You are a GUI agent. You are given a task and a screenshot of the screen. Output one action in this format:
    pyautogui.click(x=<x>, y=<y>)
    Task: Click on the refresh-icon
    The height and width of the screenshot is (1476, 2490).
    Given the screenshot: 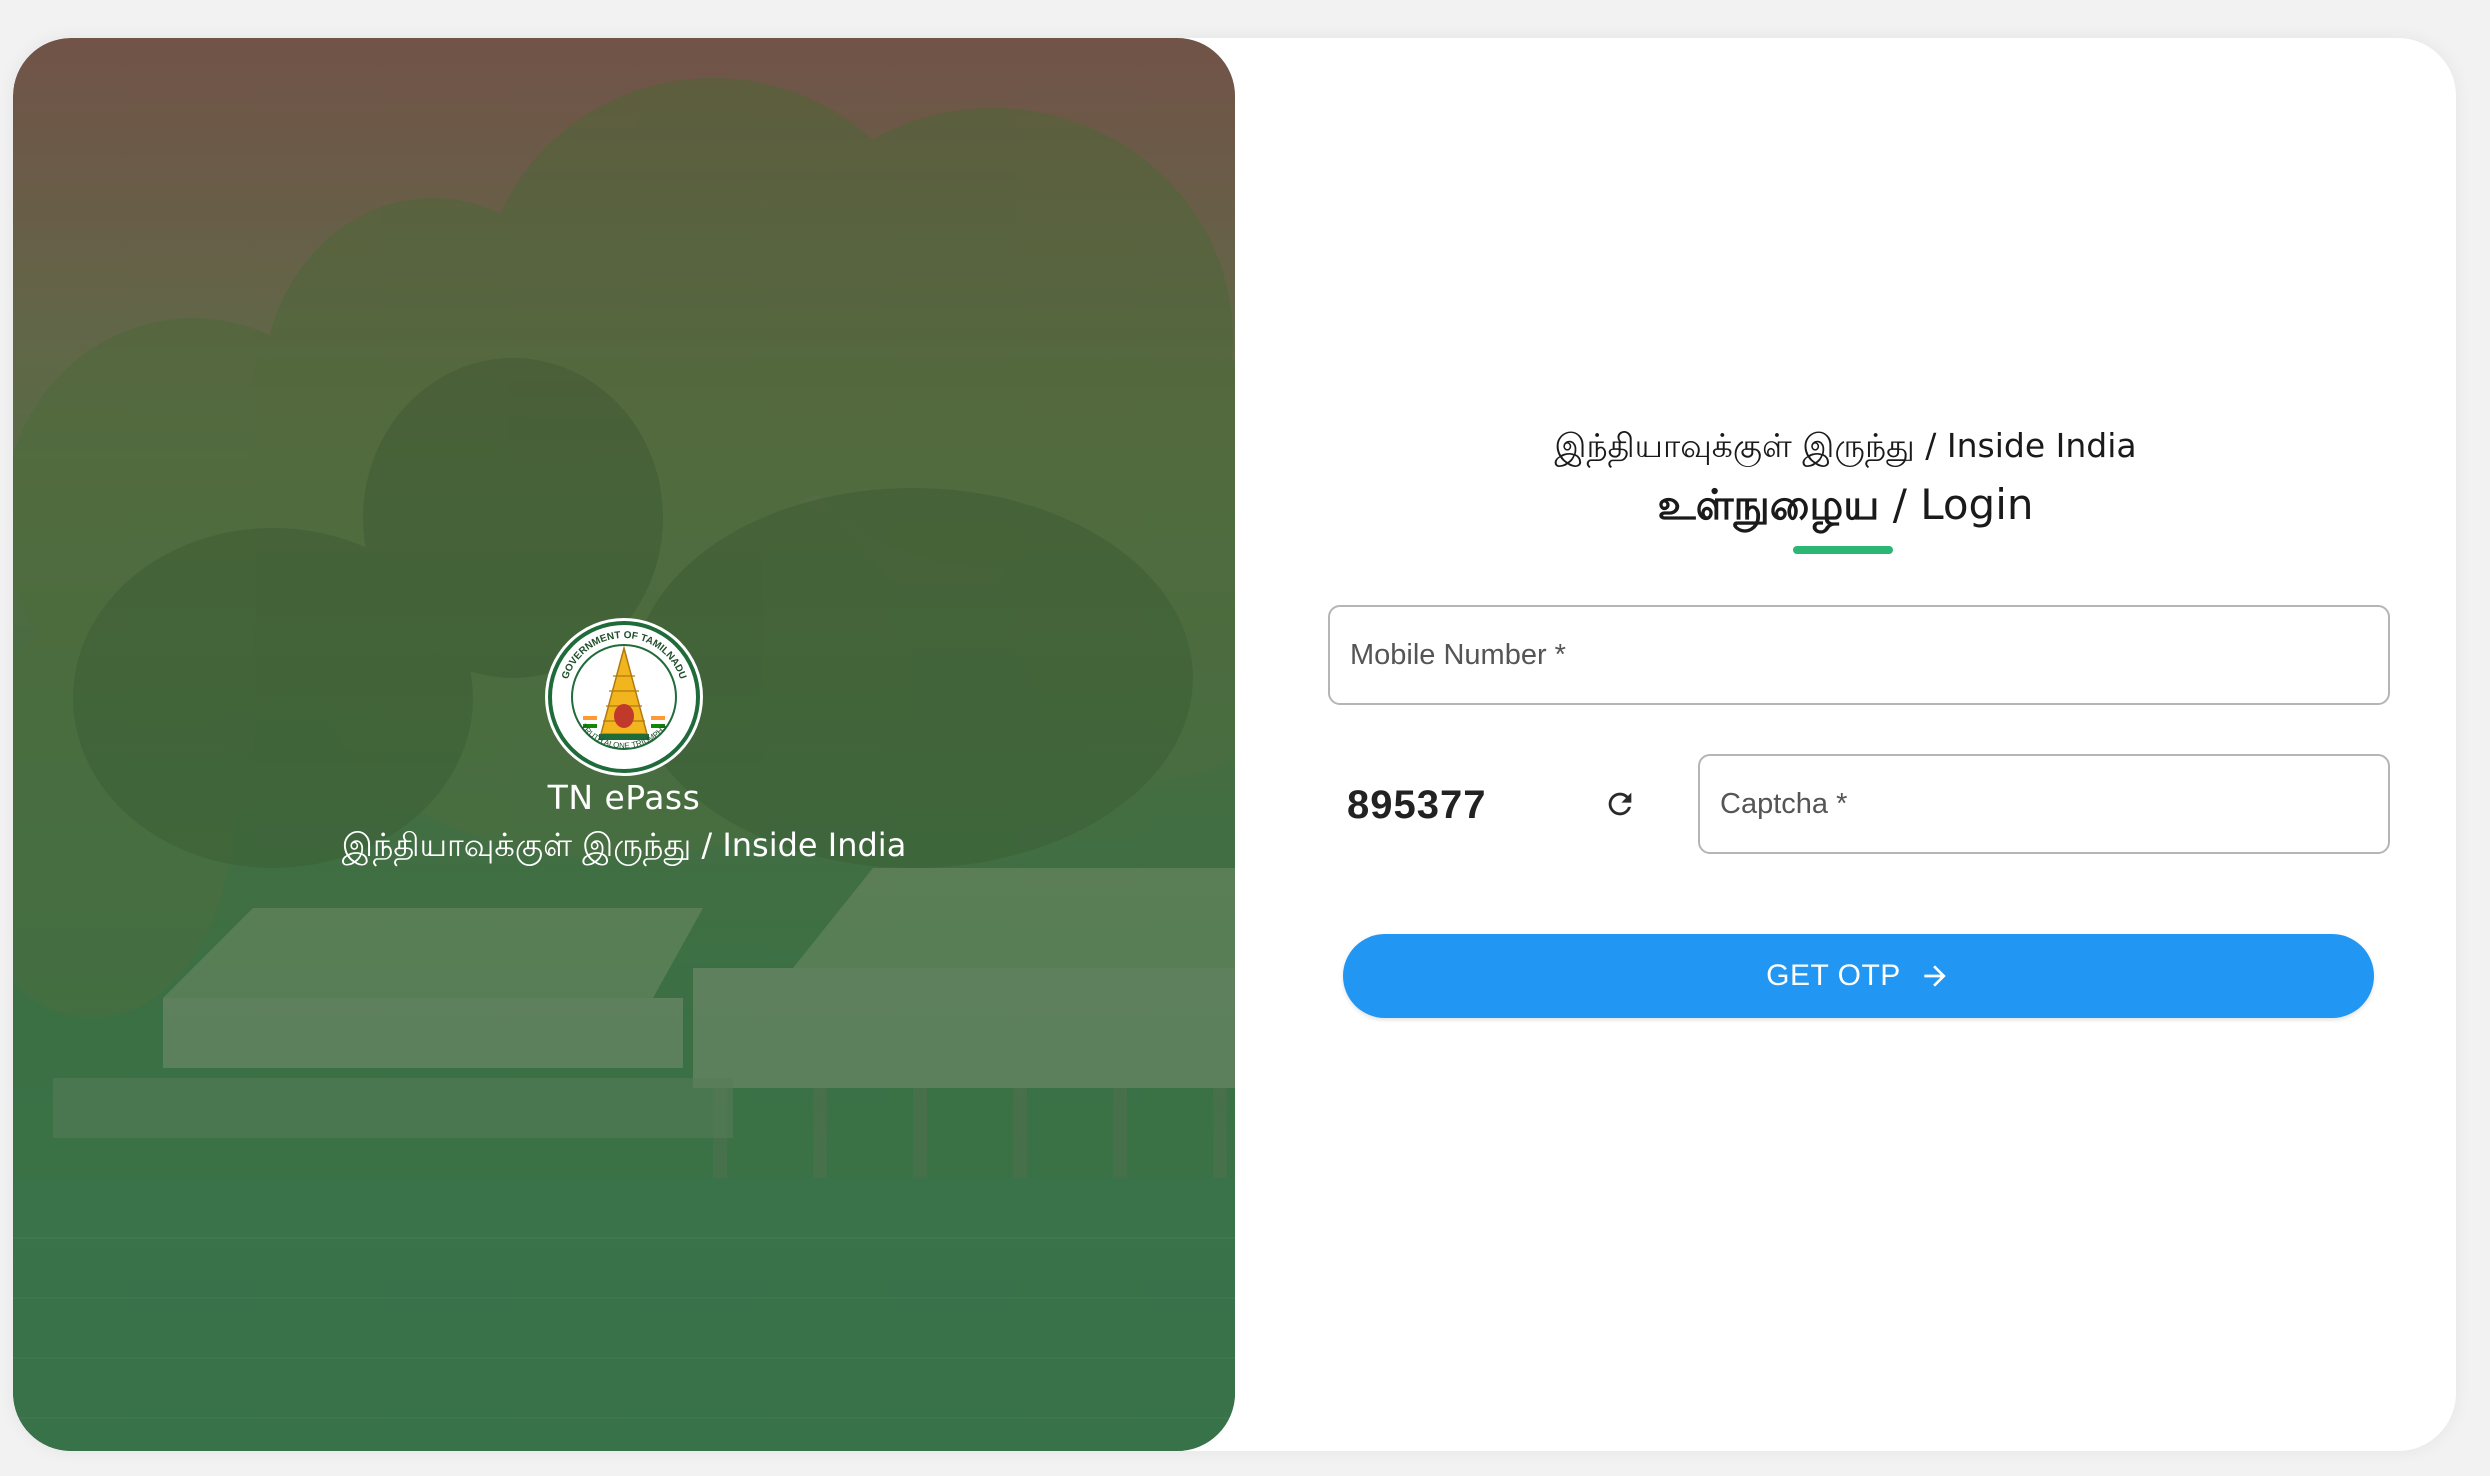 What is the action you would take?
    pyautogui.click(x=1620, y=804)
    